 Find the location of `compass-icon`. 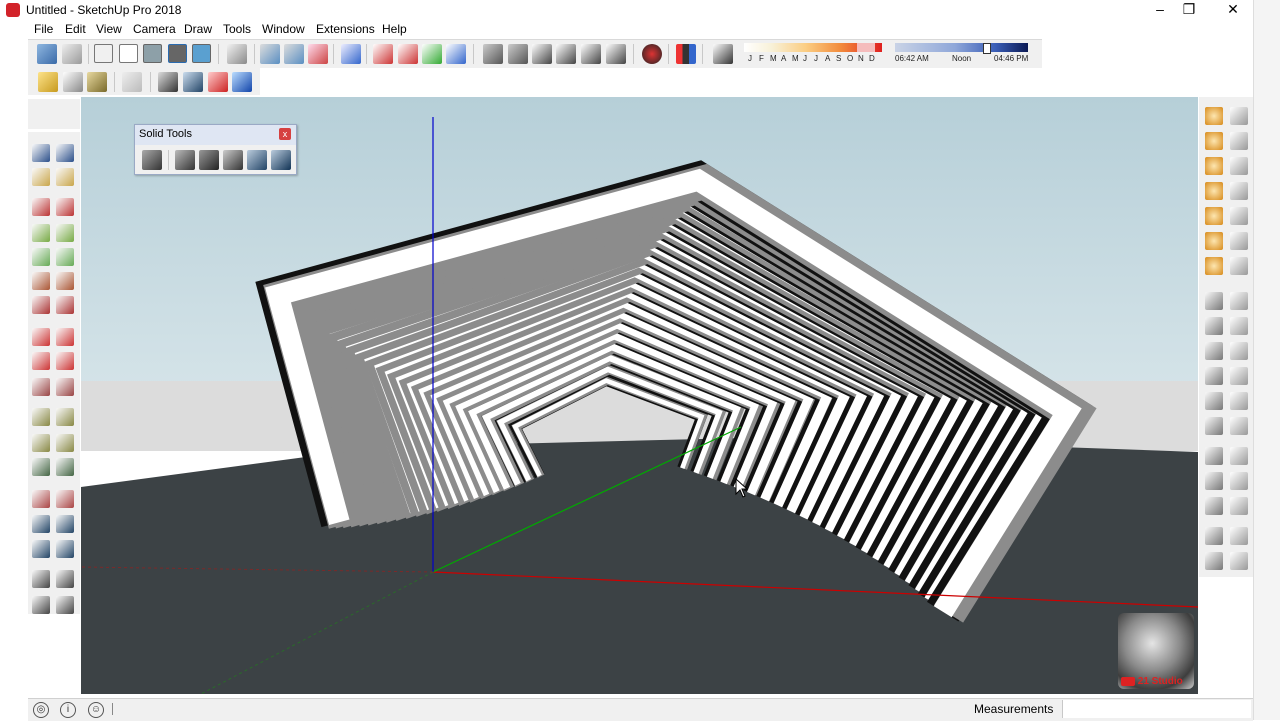

compass-icon is located at coordinates (1214, 241).